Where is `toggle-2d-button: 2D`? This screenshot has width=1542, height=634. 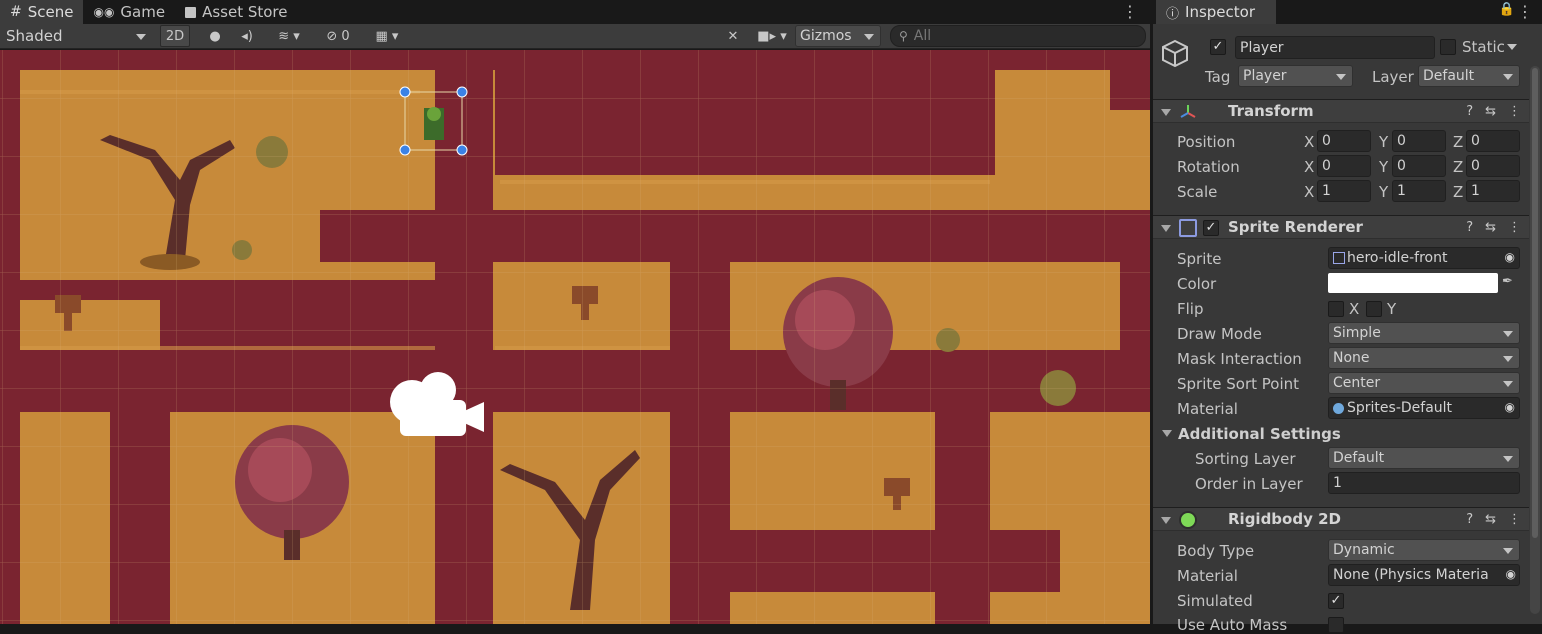 toggle-2d-button: 2D is located at coordinates (175, 36).